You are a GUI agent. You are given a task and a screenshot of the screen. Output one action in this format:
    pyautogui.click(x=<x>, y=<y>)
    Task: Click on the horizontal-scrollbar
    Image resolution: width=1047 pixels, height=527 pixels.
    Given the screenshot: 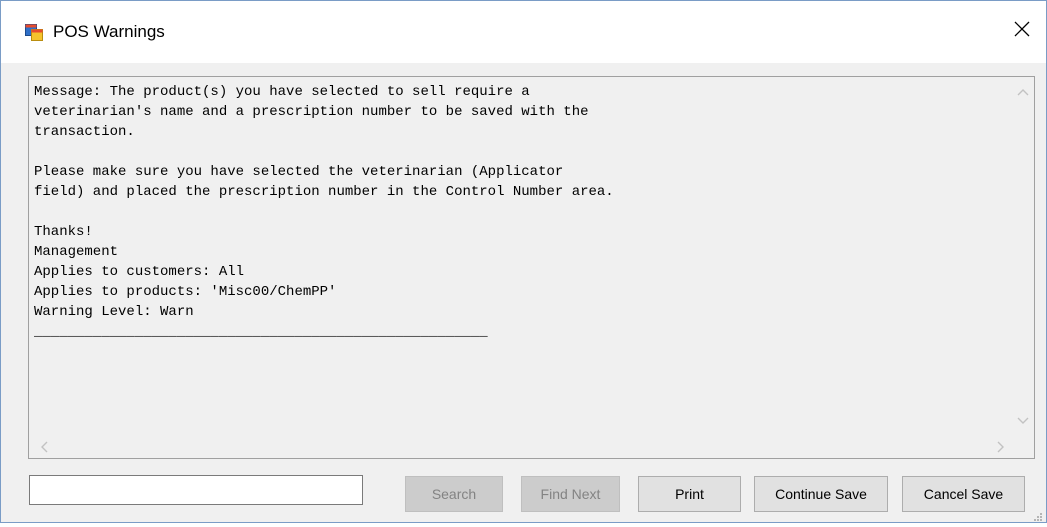 What is the action you would take?
    pyautogui.click(x=520, y=447)
    